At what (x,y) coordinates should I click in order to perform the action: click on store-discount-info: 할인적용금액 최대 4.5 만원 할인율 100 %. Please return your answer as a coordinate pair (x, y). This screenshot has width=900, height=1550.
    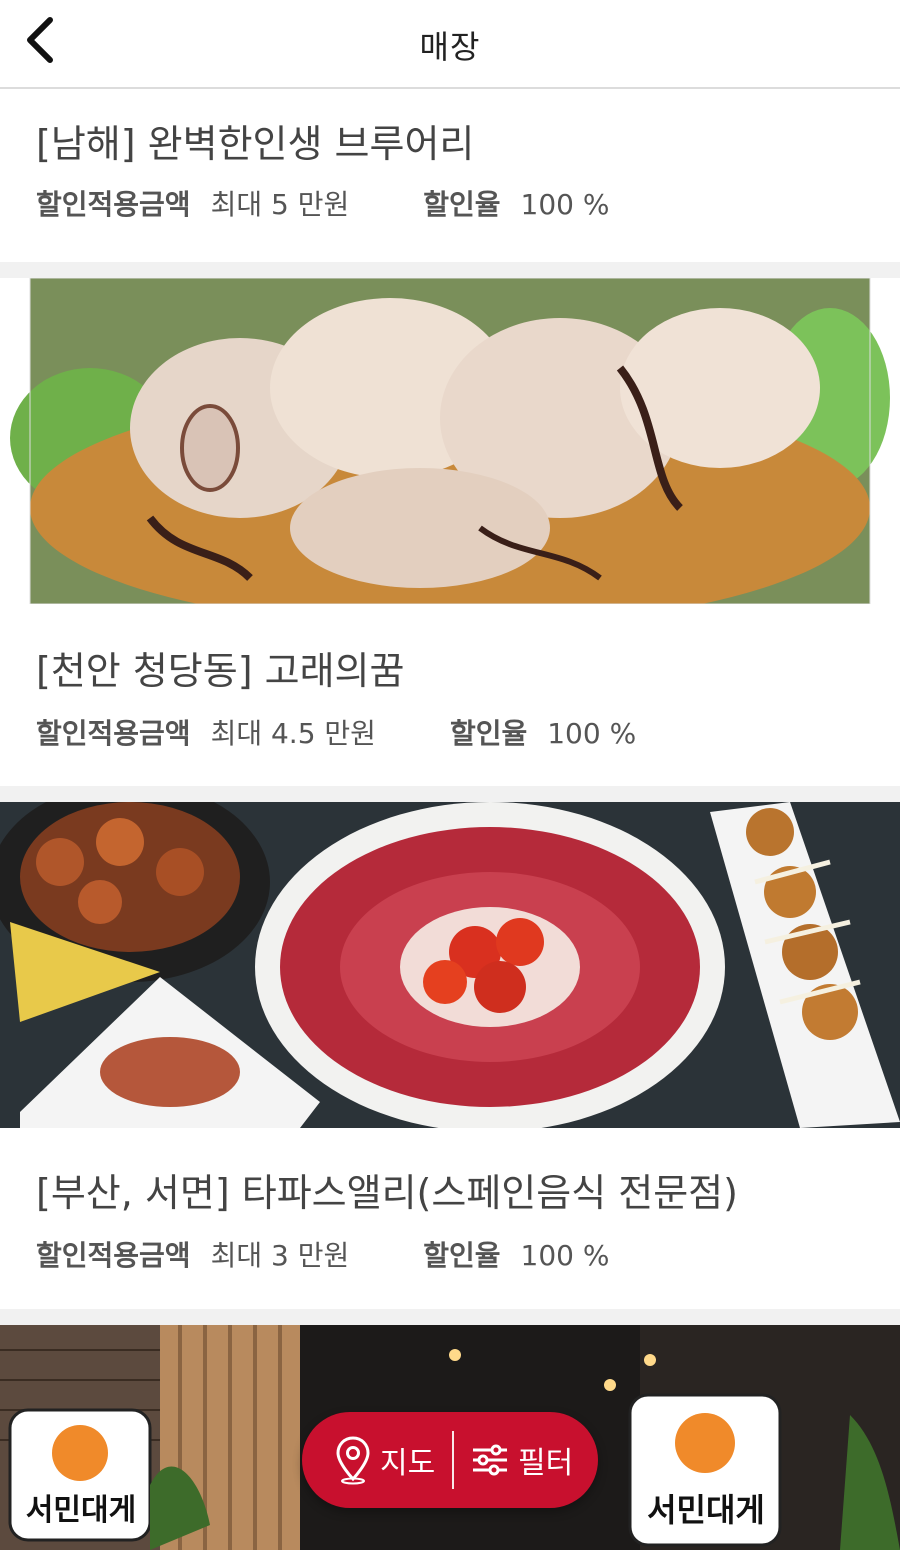
    Looking at the image, I should click on (336, 732).